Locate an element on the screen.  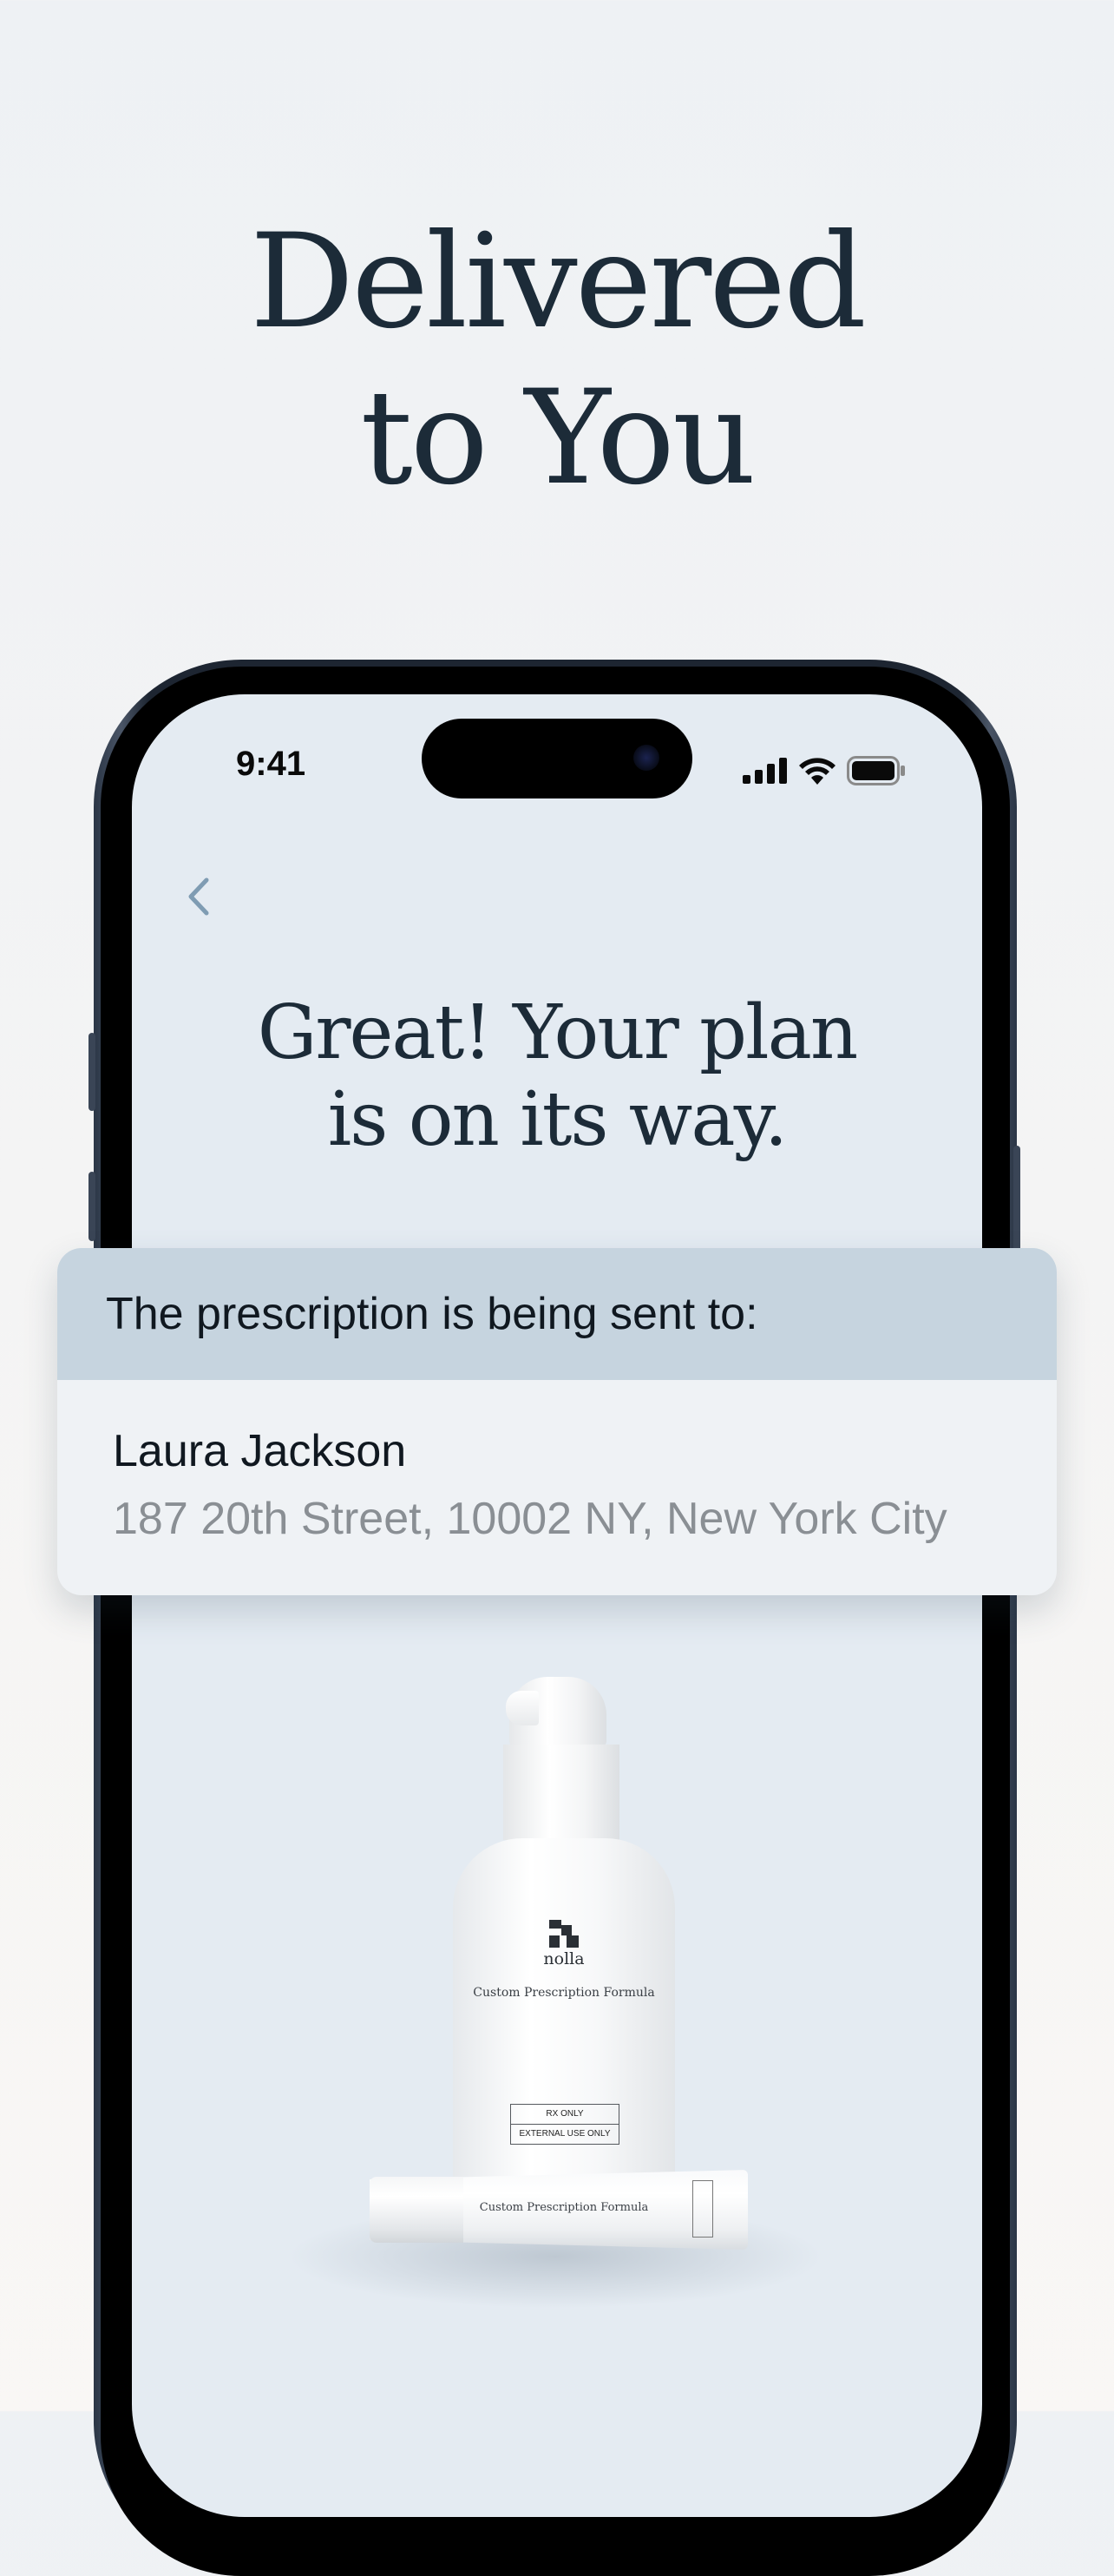
tube-rx-label is located at coordinates (702, 2209).